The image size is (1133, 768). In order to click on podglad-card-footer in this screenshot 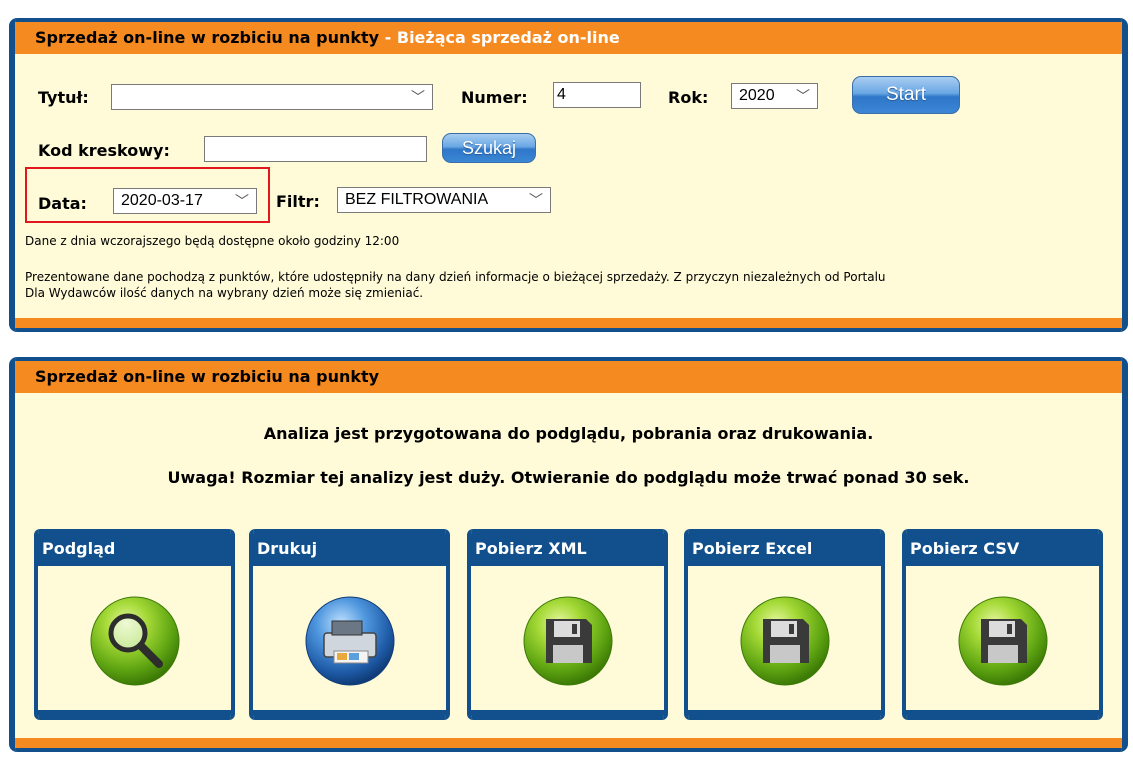, I will do `click(134, 715)`.